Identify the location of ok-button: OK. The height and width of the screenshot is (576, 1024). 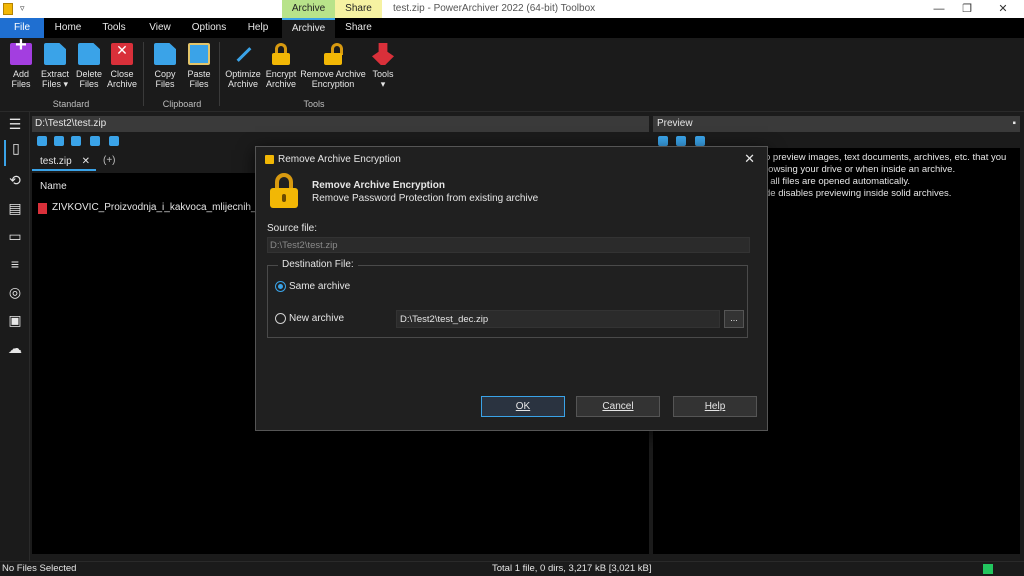
(523, 406).